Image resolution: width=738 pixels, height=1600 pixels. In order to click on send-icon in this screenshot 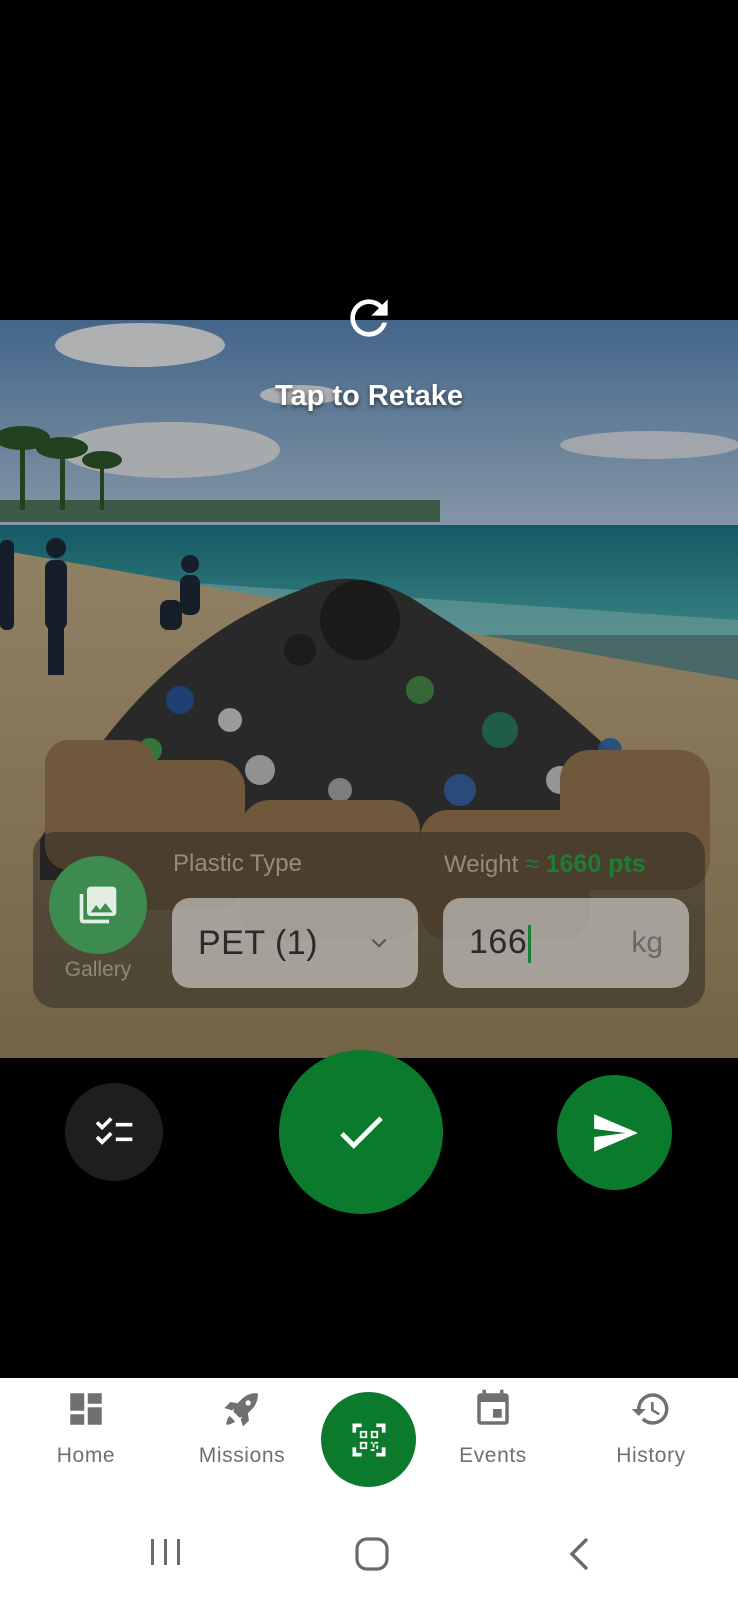, I will do `click(615, 1132)`.